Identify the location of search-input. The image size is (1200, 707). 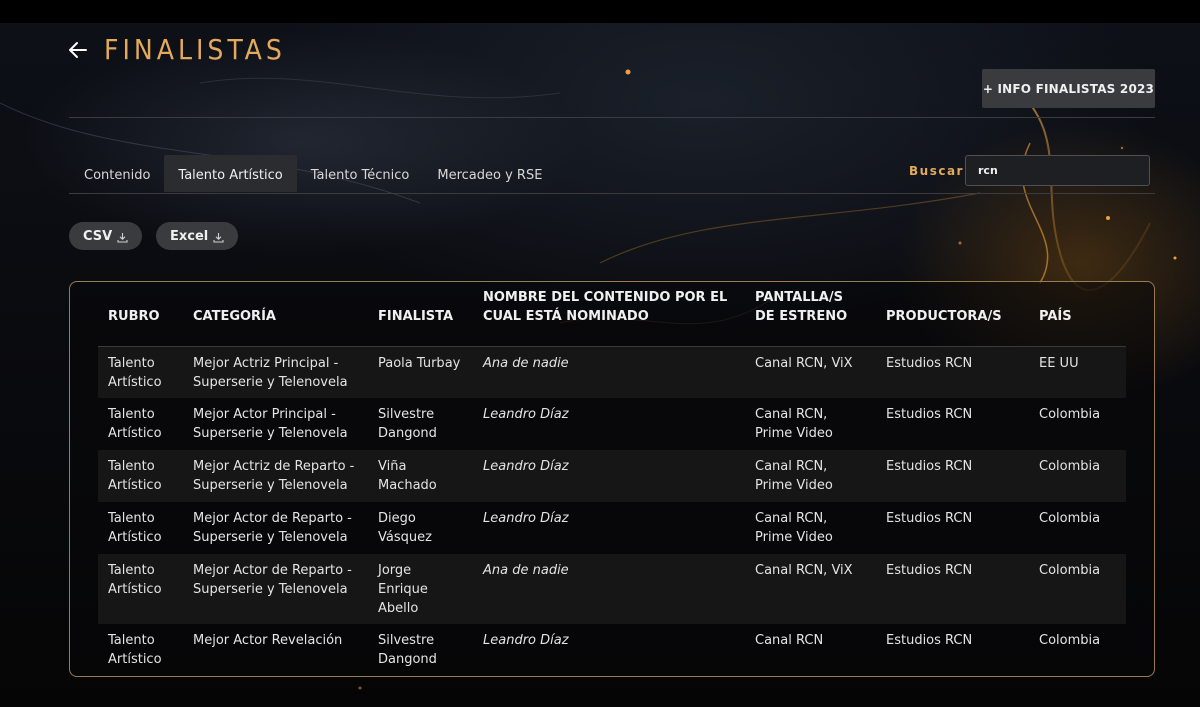
(1057, 170).